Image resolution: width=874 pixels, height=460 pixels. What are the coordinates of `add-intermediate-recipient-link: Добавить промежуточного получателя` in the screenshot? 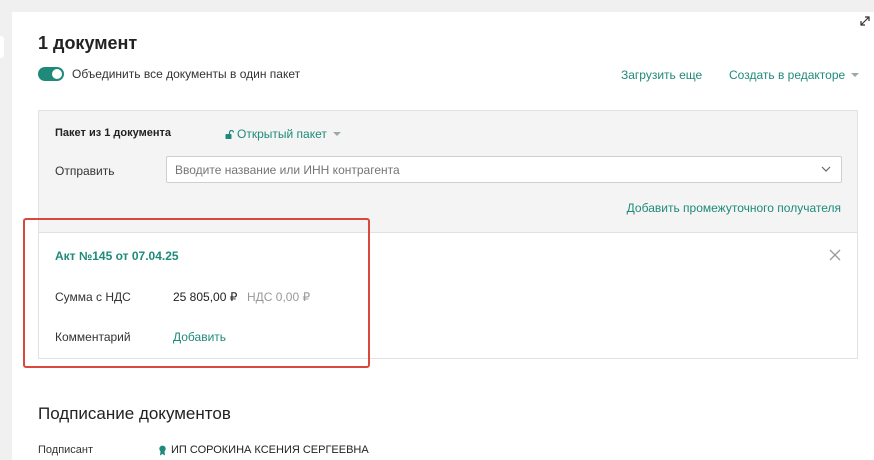 It's located at (734, 208).